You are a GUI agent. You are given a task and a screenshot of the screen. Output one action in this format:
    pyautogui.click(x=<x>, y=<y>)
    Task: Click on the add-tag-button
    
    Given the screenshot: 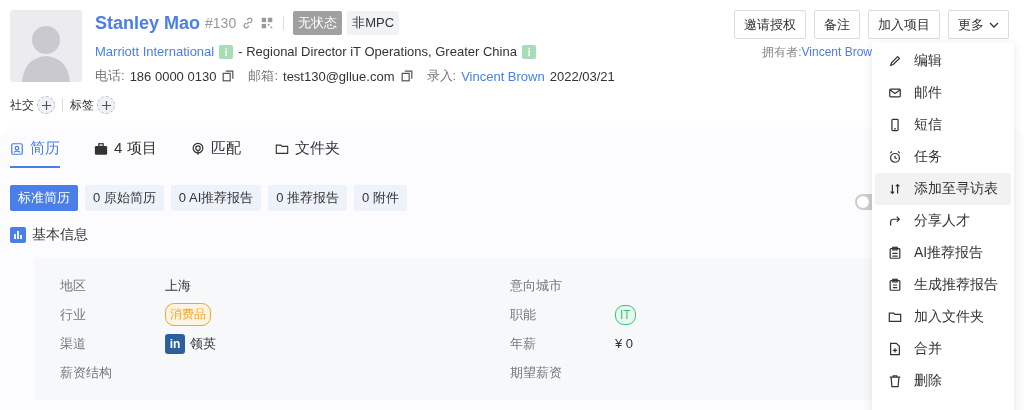 What is the action you would take?
    pyautogui.click(x=106, y=105)
    